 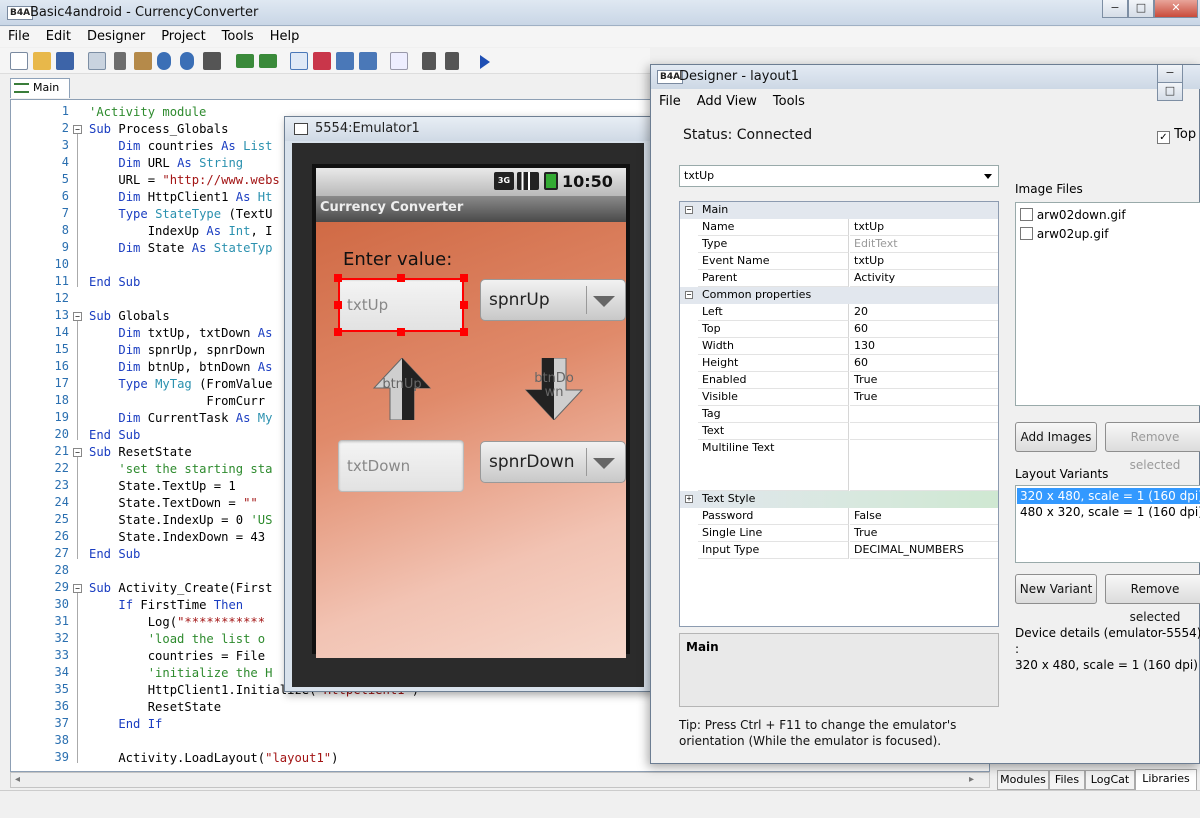 What do you see at coordinates (1166, 779) in the screenshot?
I see `tab-libraries: Libraries` at bounding box center [1166, 779].